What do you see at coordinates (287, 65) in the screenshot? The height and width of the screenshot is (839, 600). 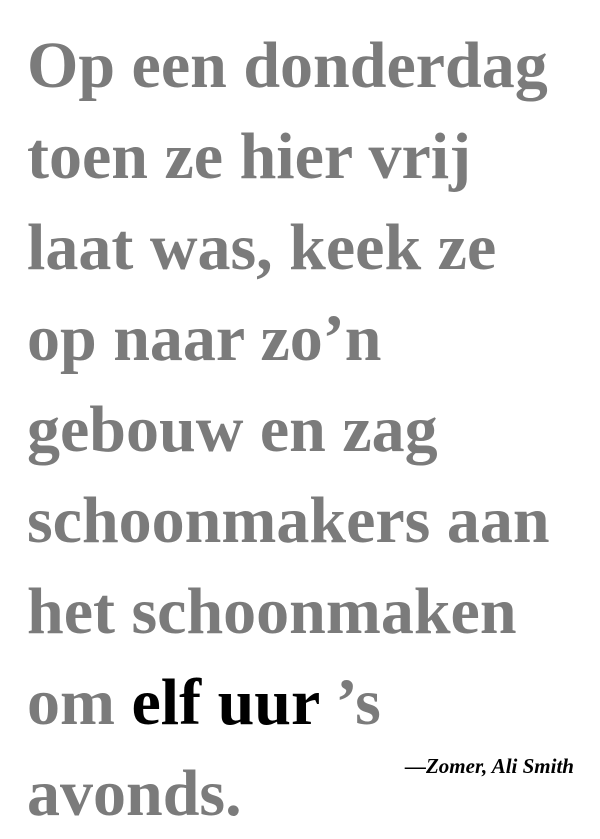 I see `quote-line-1: Op een donderdag` at bounding box center [287, 65].